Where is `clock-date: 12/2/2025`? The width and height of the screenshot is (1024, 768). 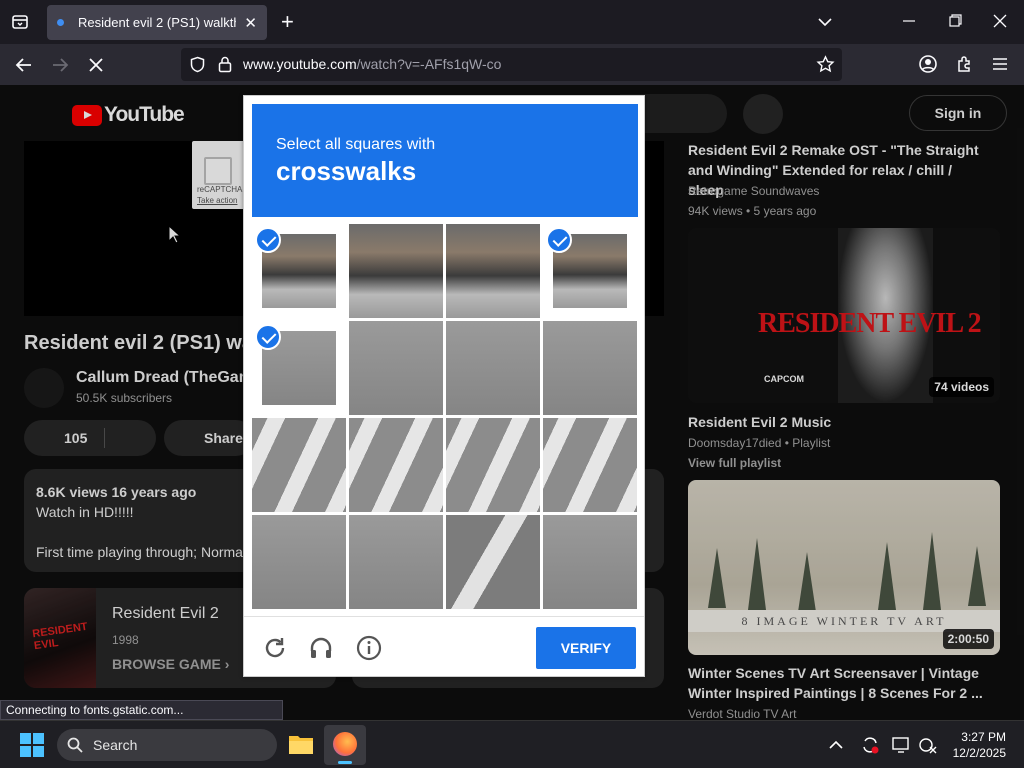 clock-date: 12/2/2025 is located at coordinates (979, 753).